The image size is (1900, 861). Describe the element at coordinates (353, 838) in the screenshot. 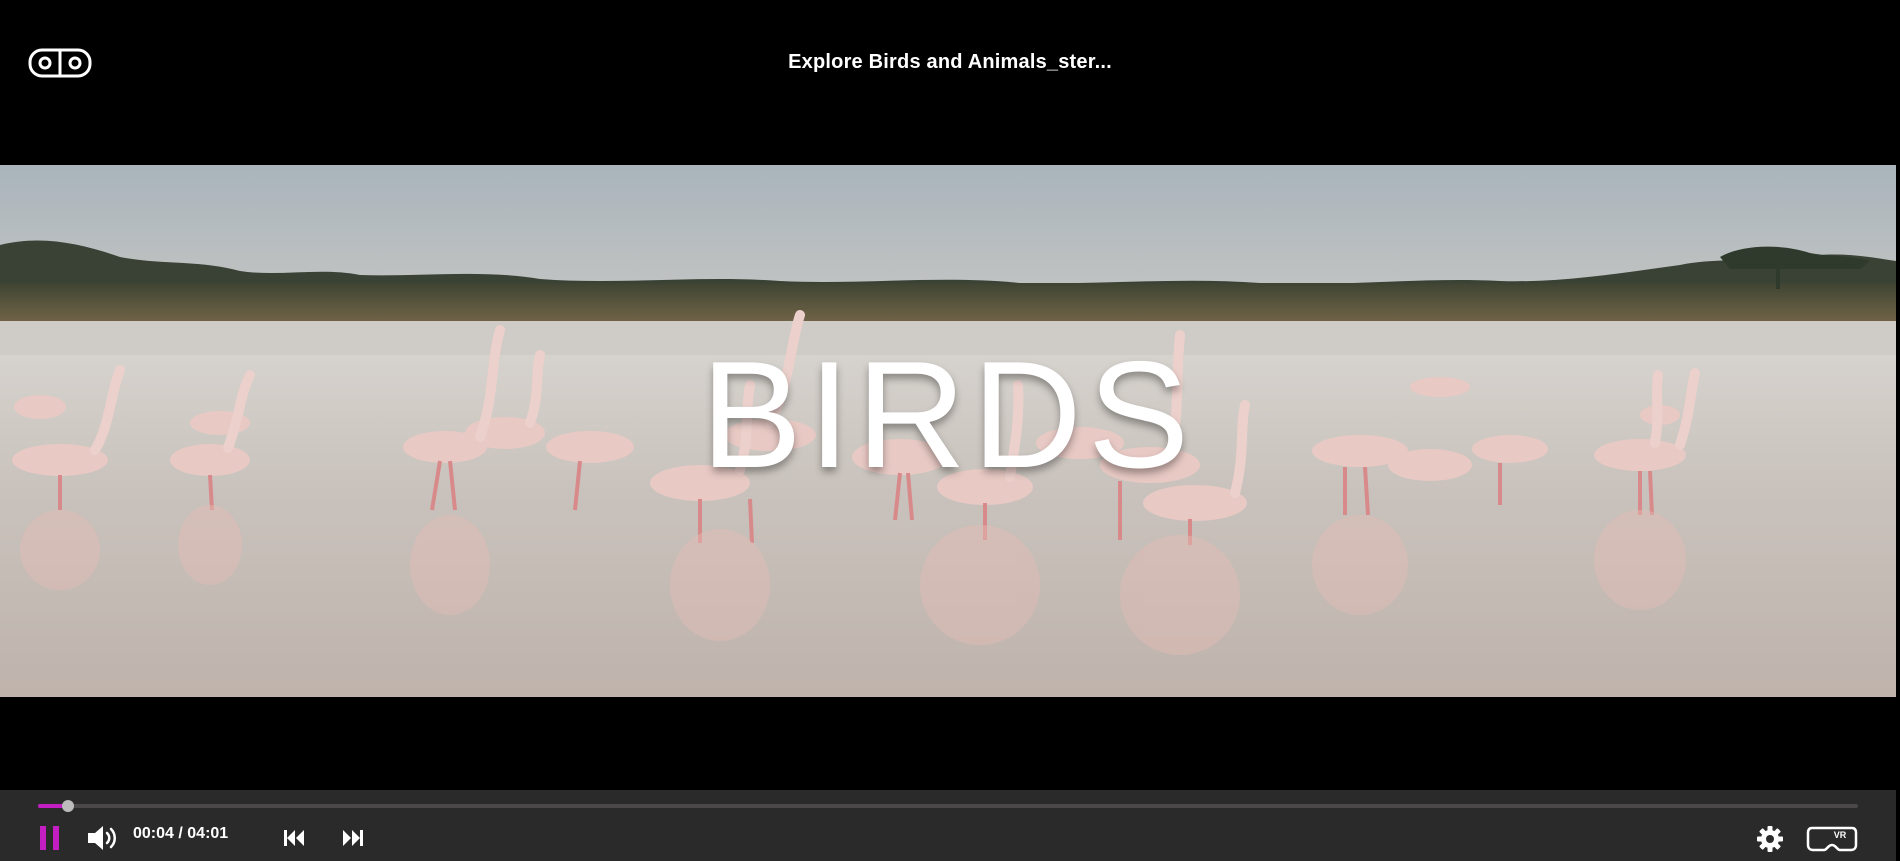

I see `skip-next-icon` at that location.